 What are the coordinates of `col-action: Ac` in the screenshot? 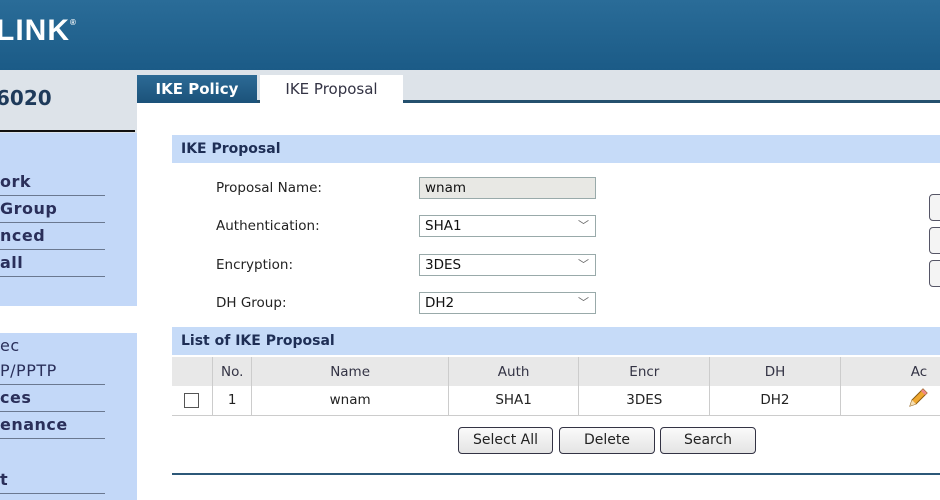 It's located at (890, 371).